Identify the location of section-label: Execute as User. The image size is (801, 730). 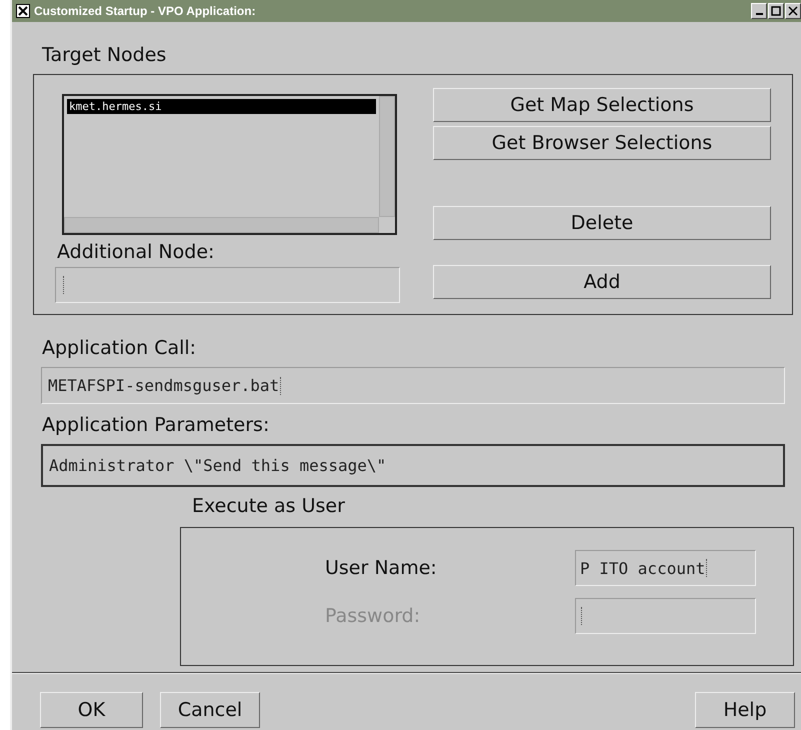
(269, 506).